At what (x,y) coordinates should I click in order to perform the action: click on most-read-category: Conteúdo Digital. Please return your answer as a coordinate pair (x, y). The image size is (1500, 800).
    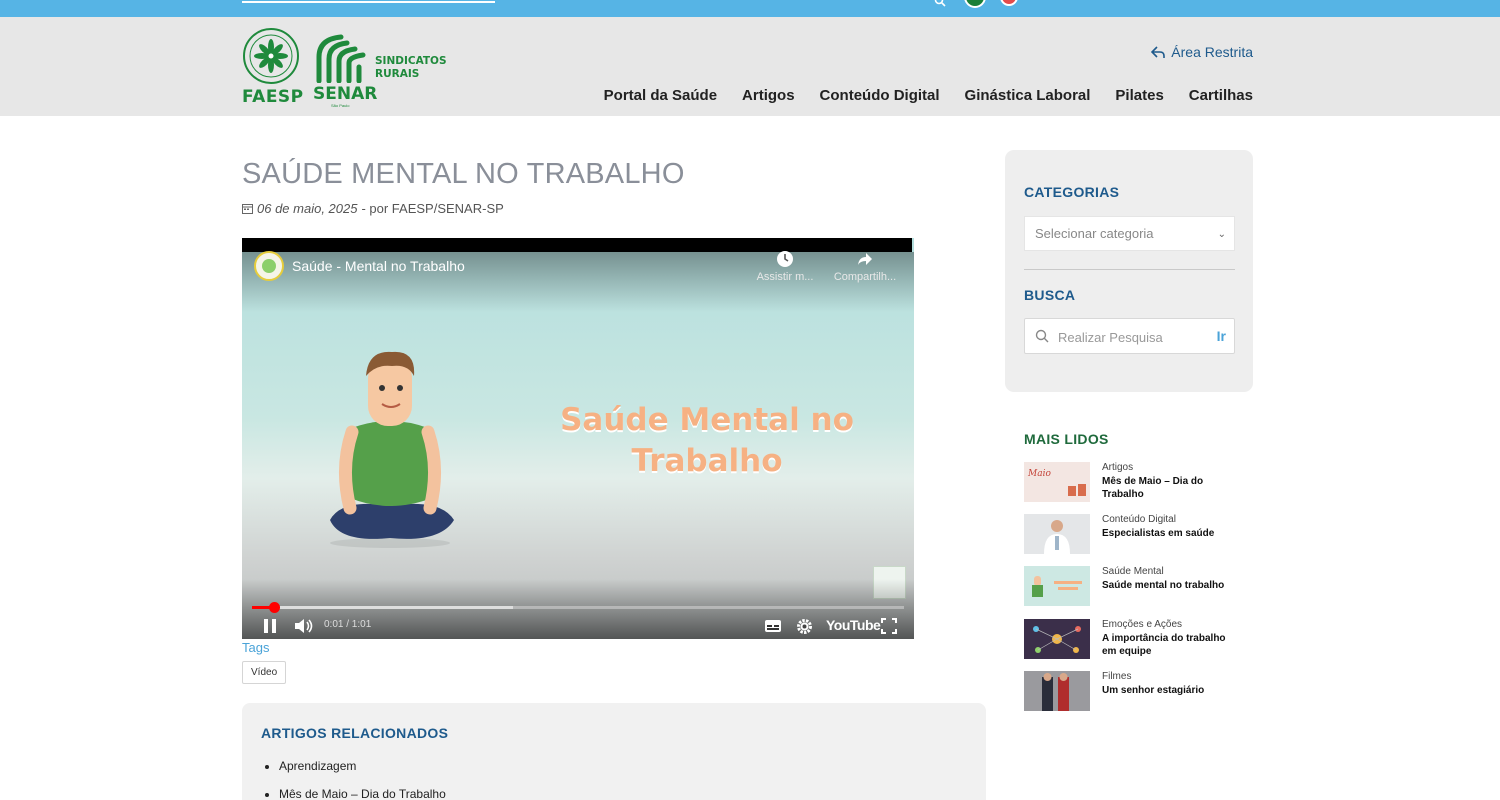
    Looking at the image, I should click on (1139, 519).